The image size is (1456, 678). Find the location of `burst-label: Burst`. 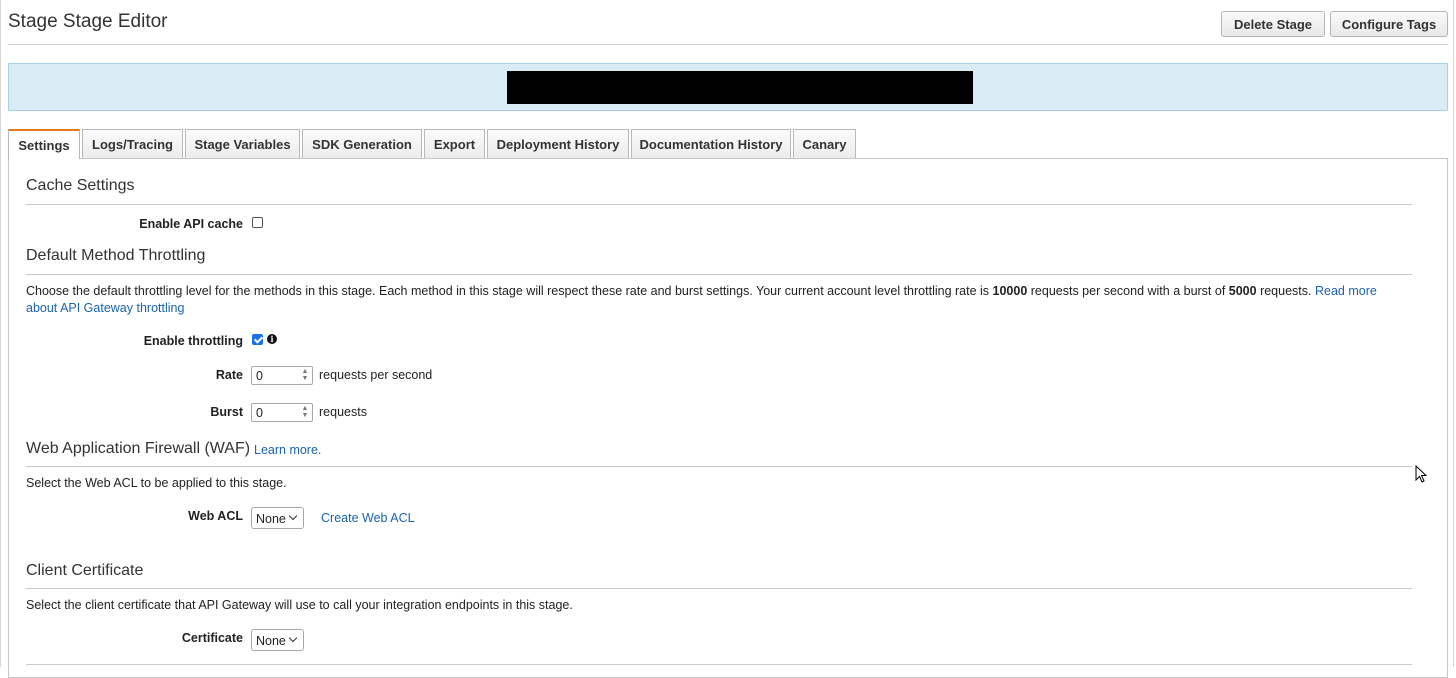

burst-label: Burst is located at coordinates (226, 412).